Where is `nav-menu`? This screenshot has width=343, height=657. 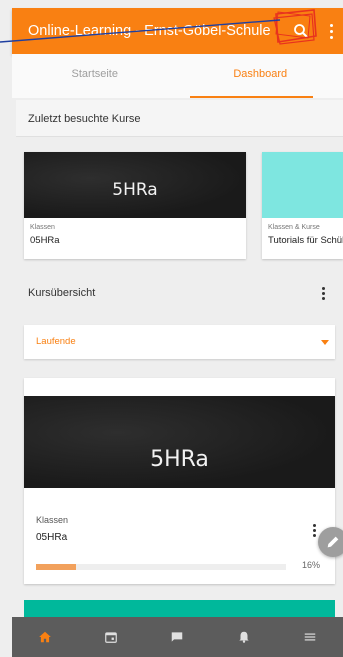 nav-menu is located at coordinates (310, 637).